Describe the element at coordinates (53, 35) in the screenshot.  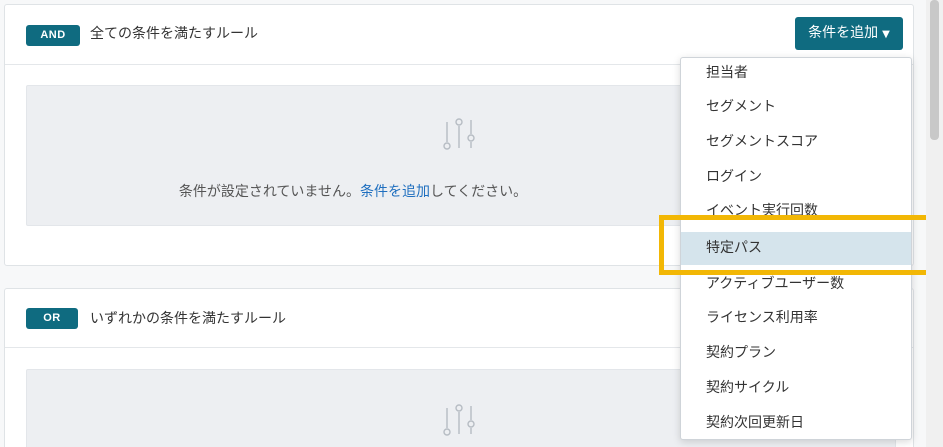
I see `and-operator-badge: AND` at that location.